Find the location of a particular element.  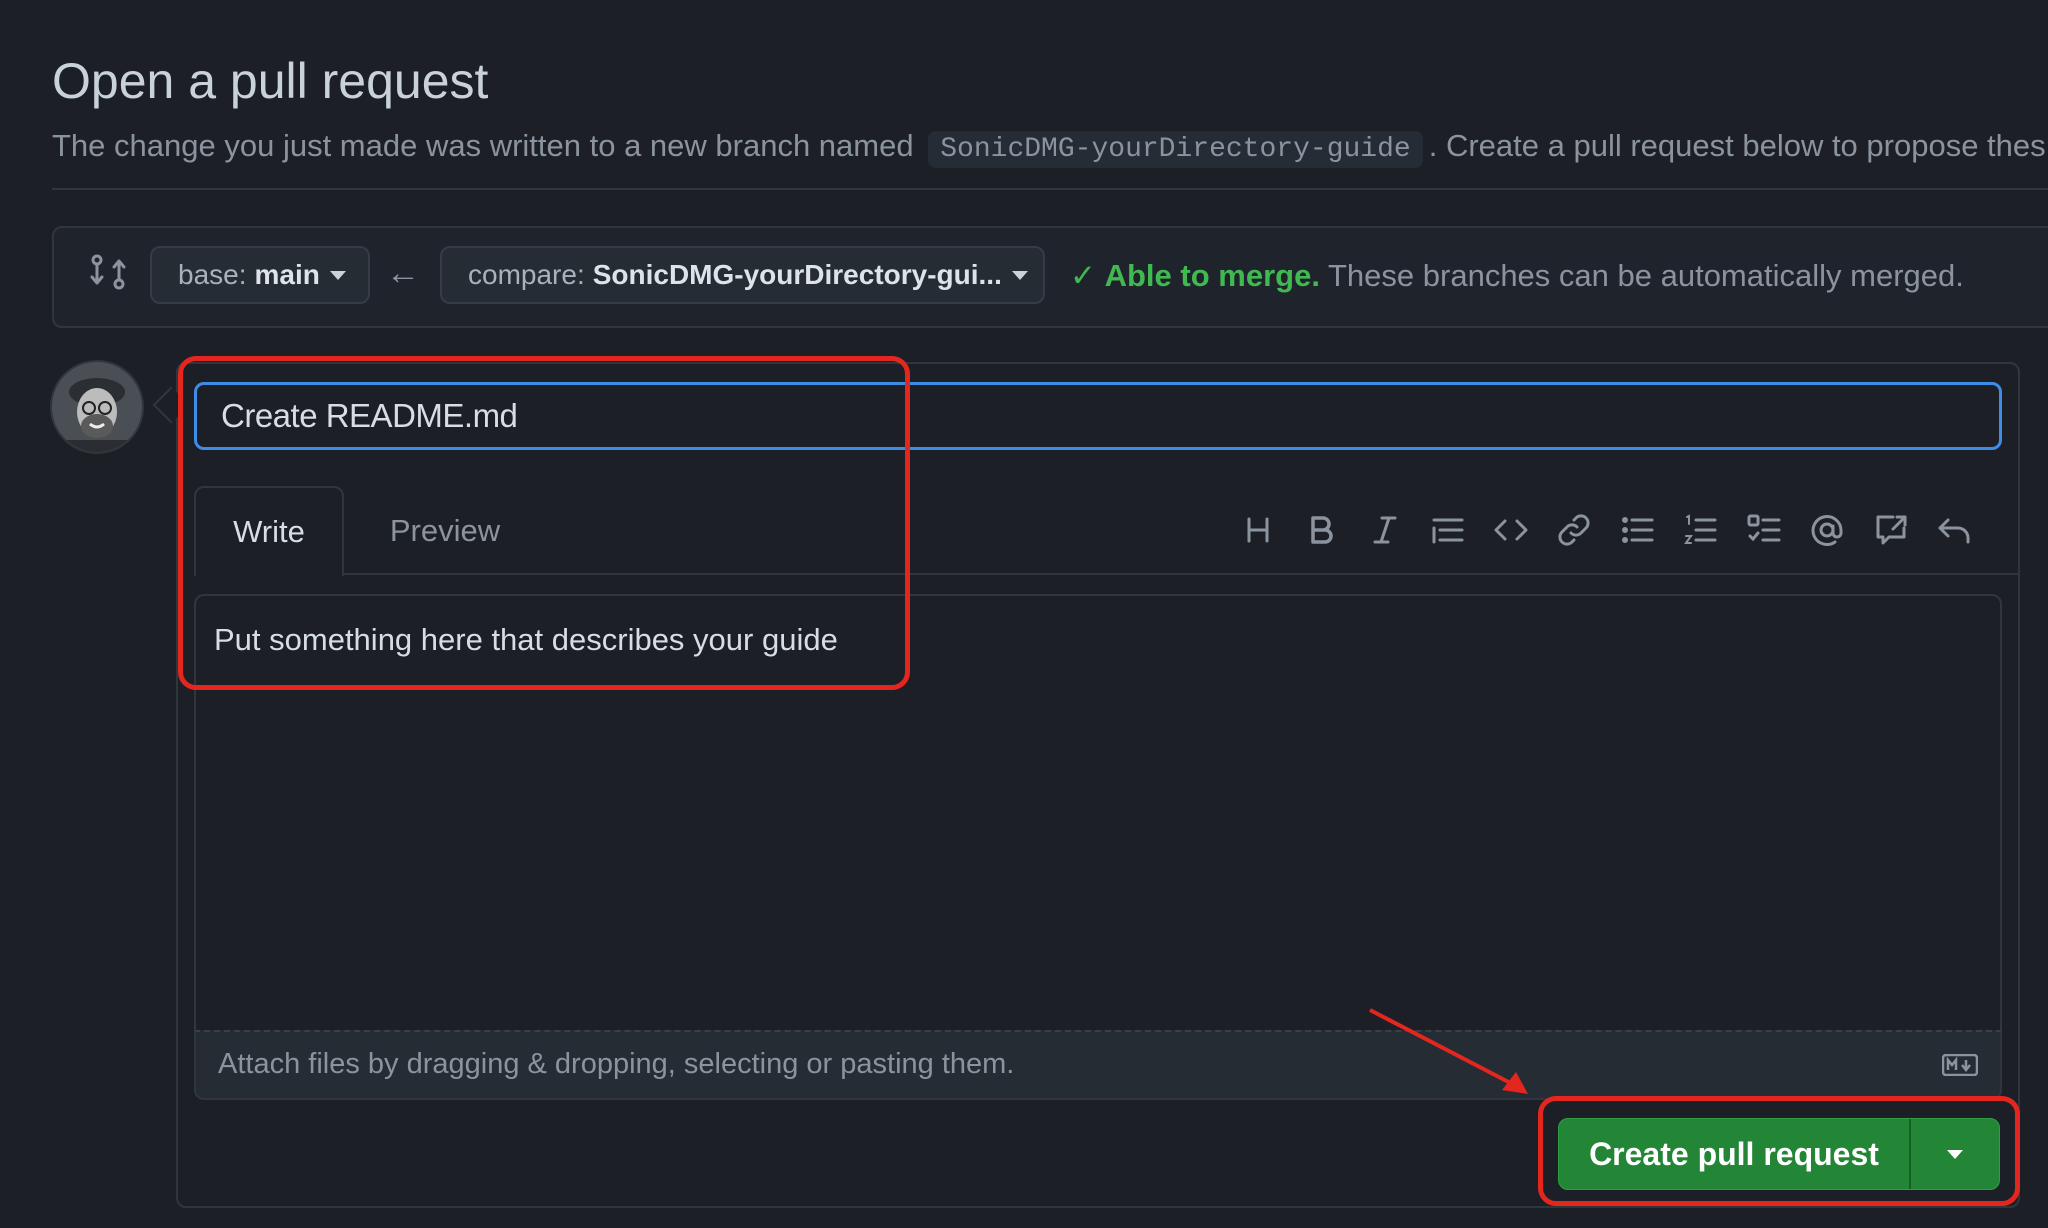

branch-name-code: SonicDMG-yourDirectory-guide is located at coordinates (1175, 149).